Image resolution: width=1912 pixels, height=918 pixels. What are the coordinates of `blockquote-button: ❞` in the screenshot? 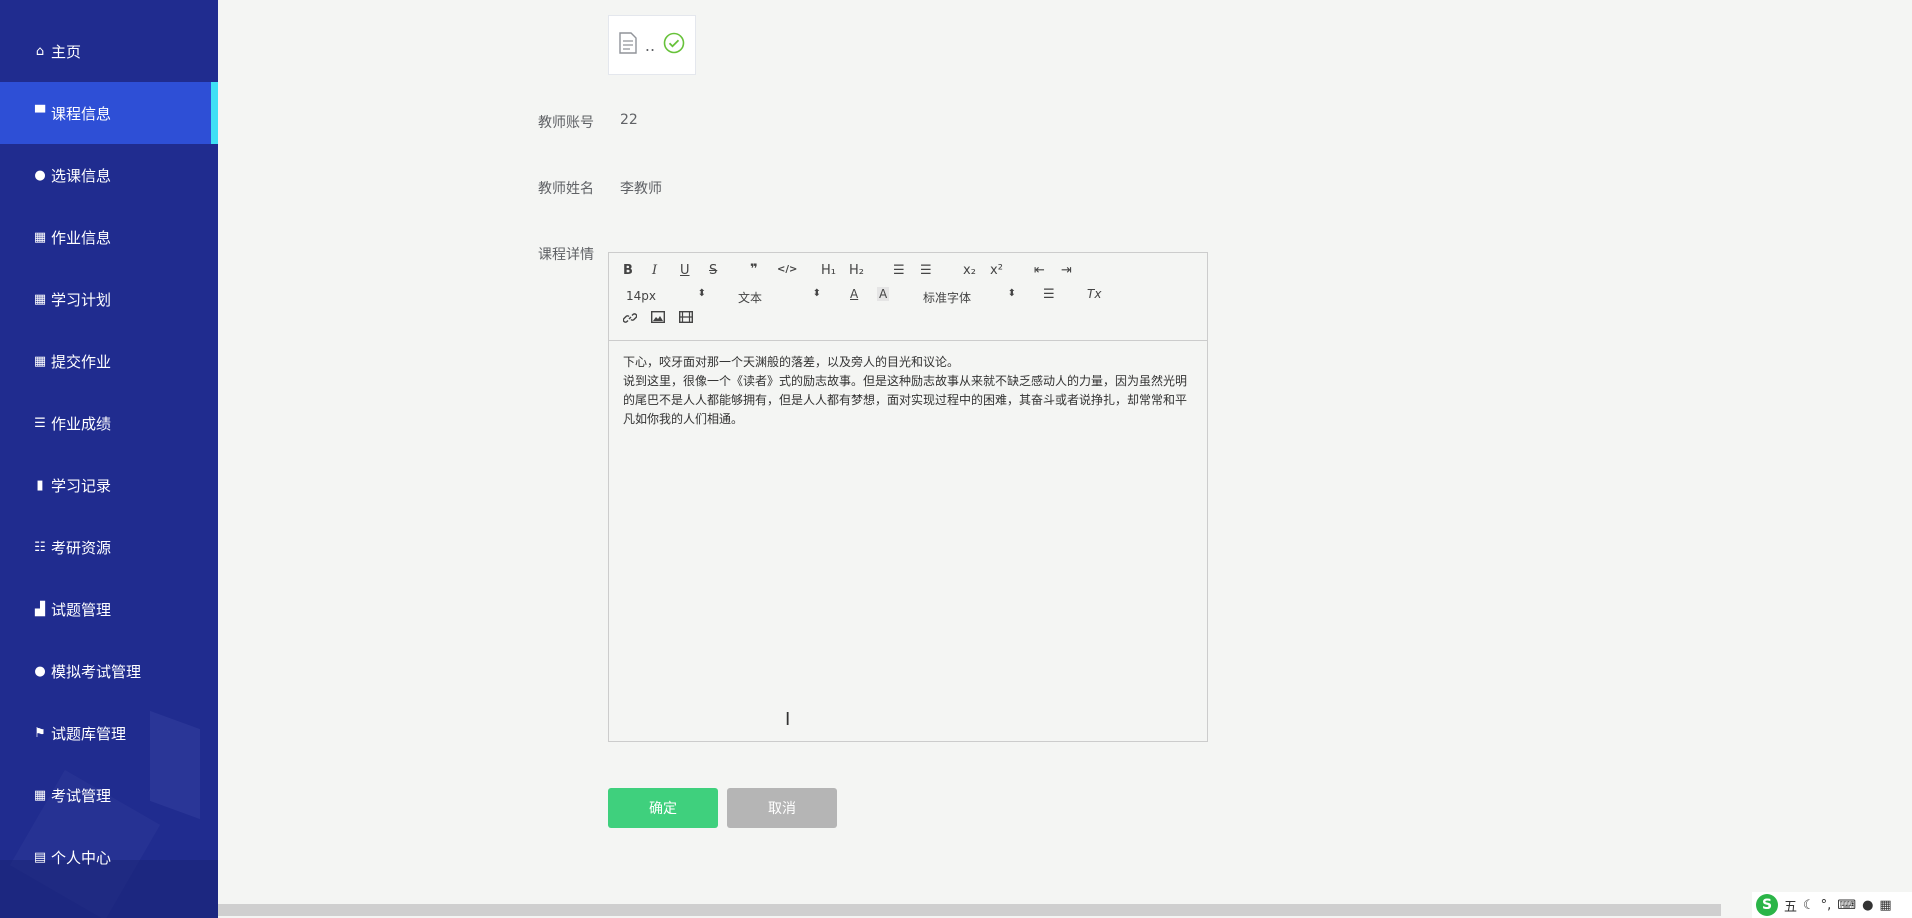 It's located at (754, 269).